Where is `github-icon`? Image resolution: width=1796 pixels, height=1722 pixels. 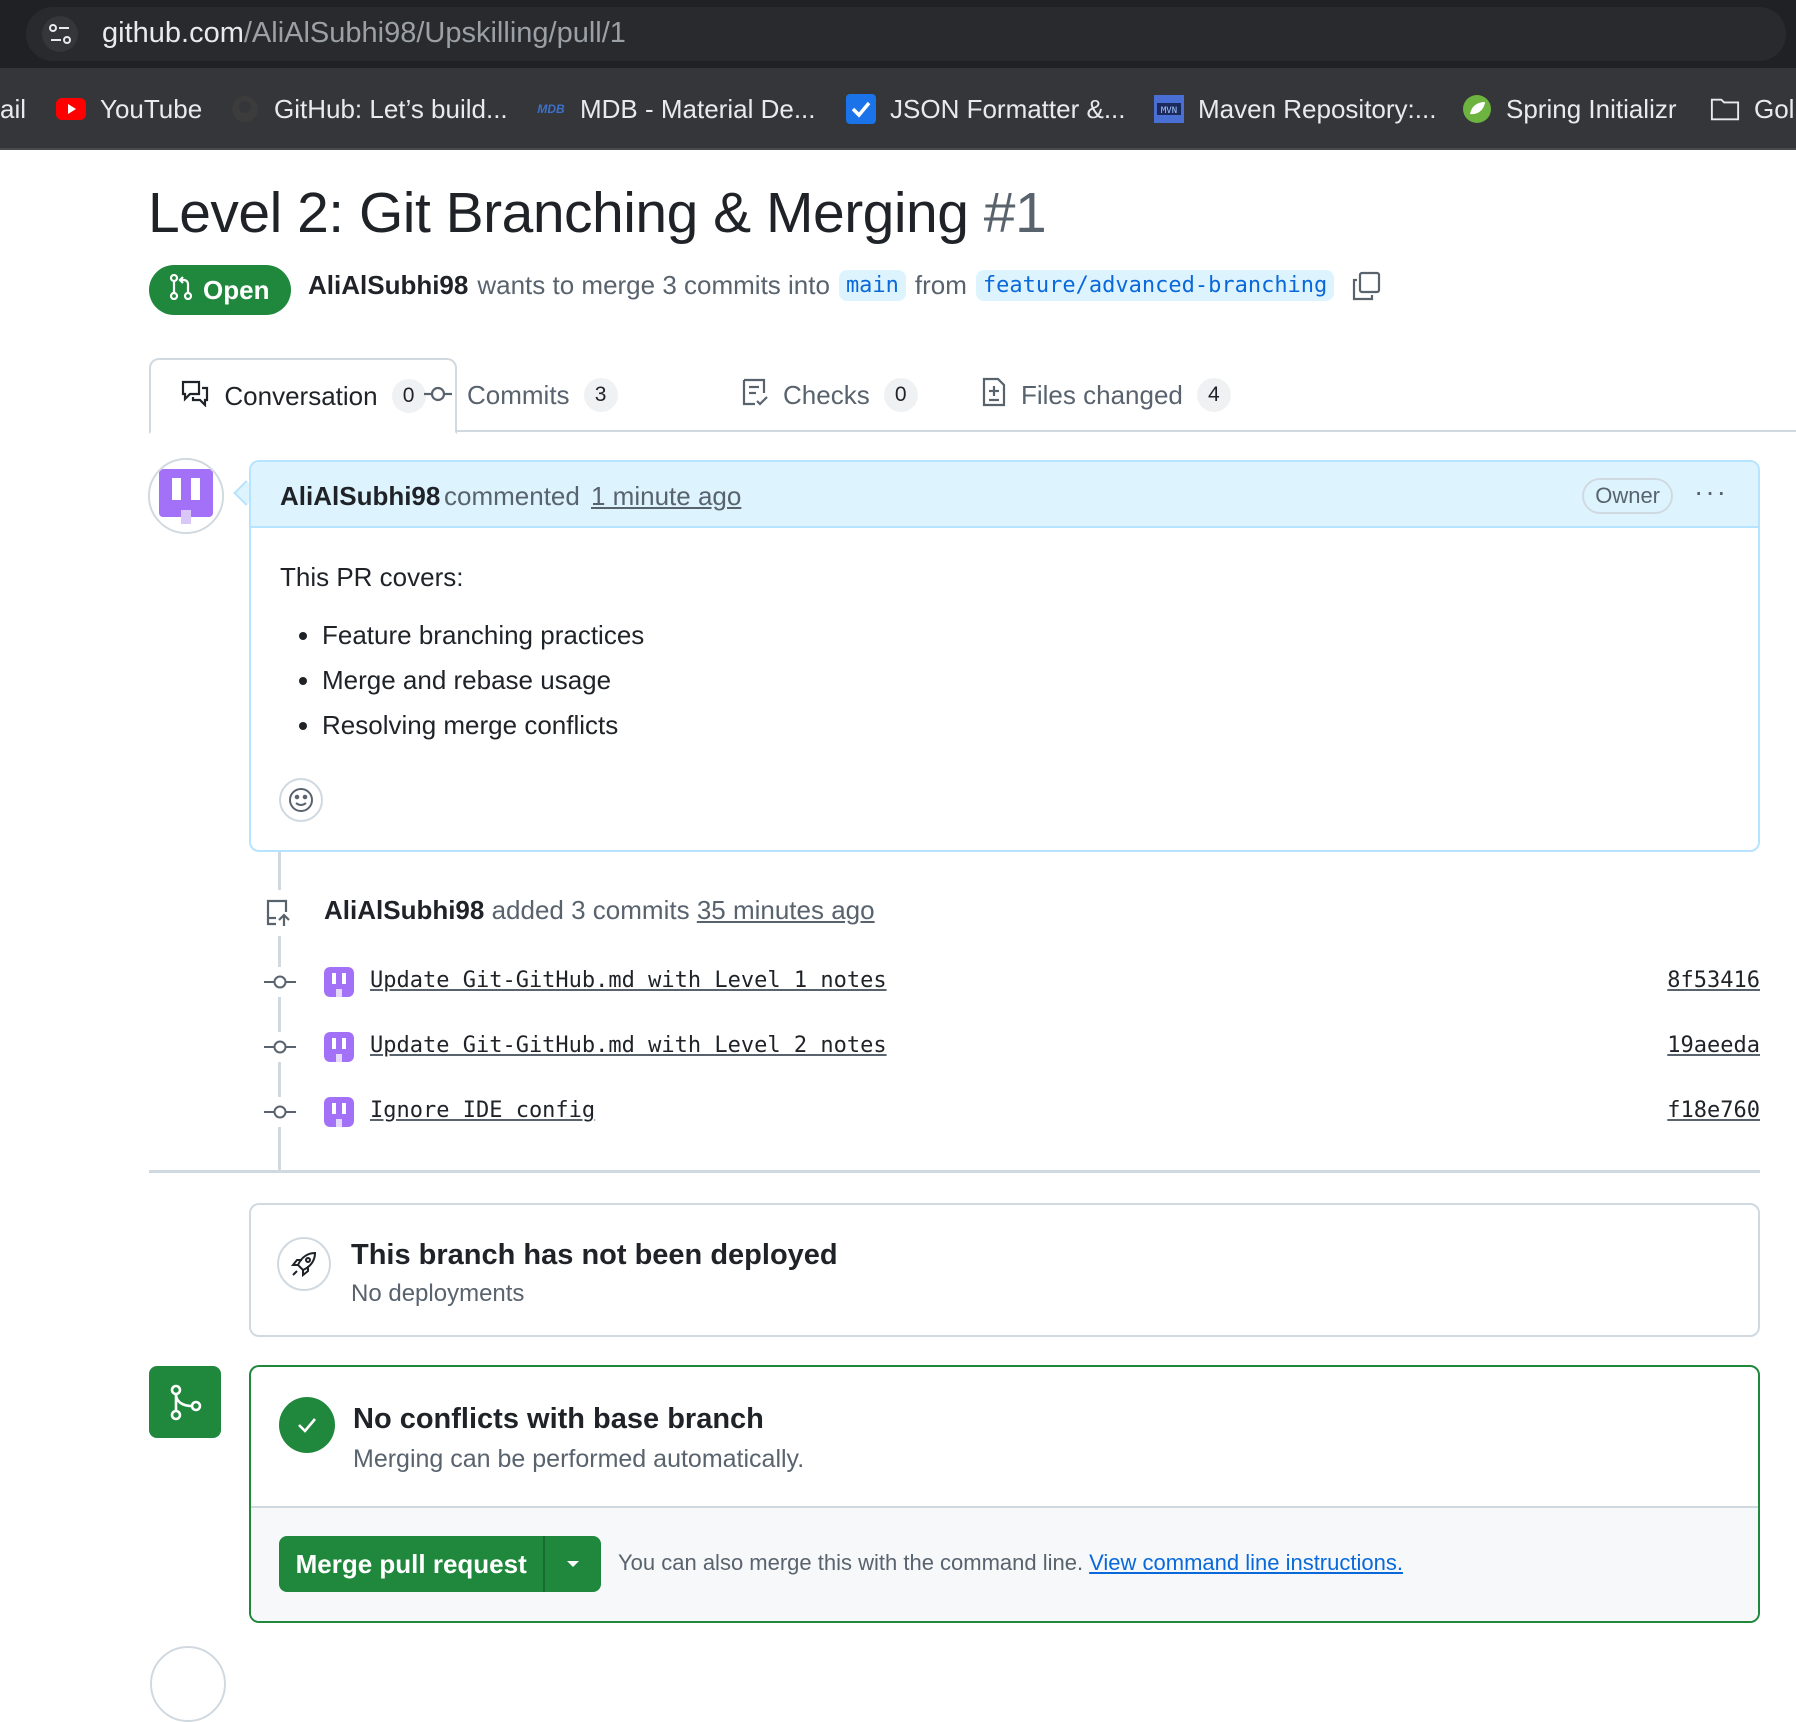
github-icon is located at coordinates (245, 109).